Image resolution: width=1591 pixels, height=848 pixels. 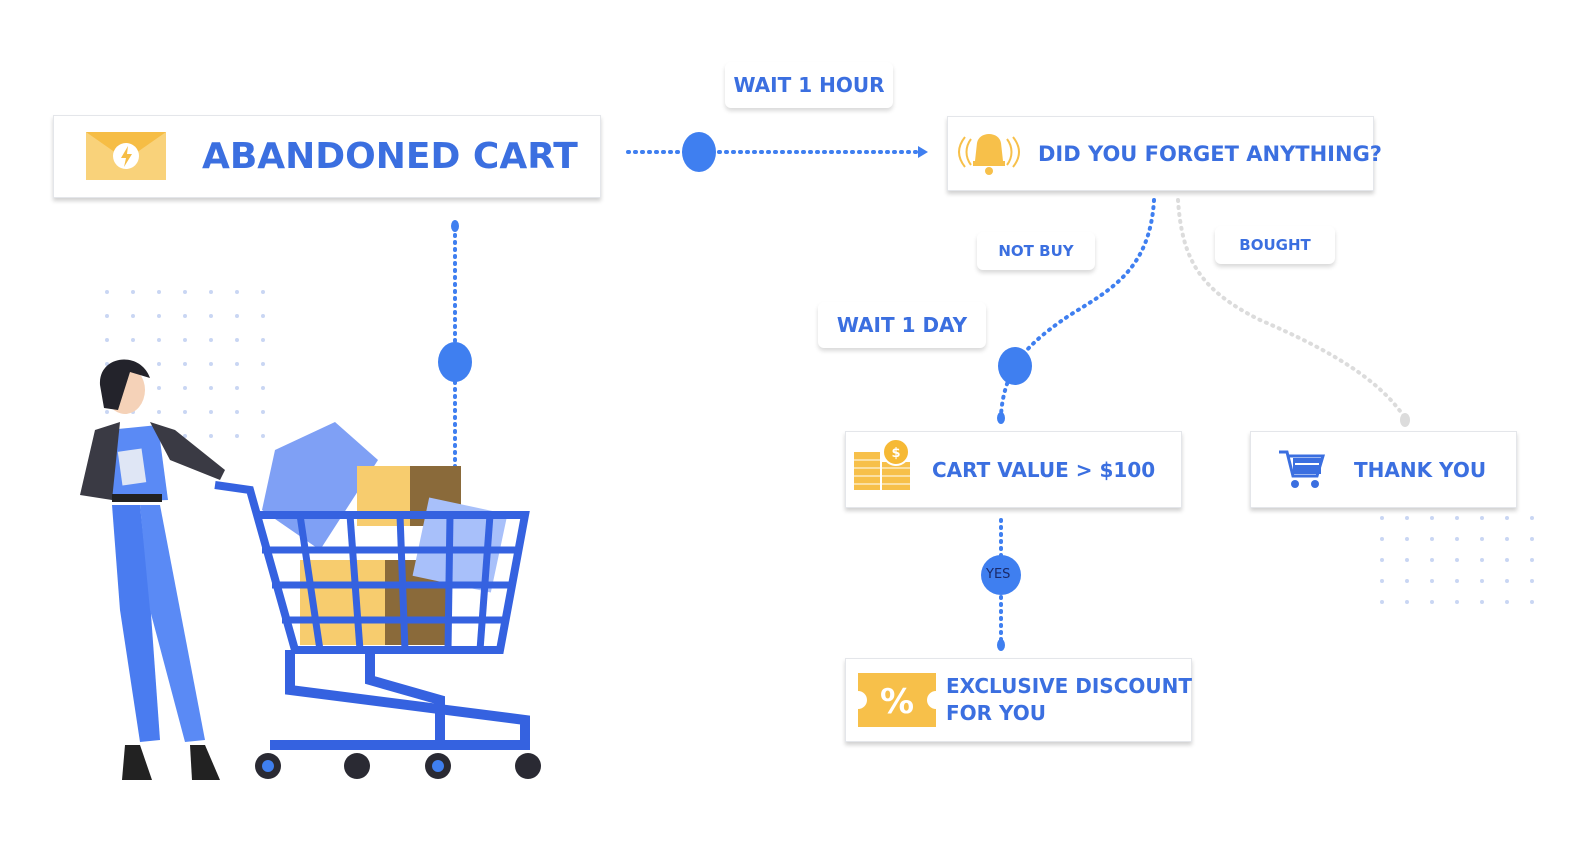 I want to click on reminder-label: DID YOU FORGET ANYTHING?, so click(x=1210, y=153).